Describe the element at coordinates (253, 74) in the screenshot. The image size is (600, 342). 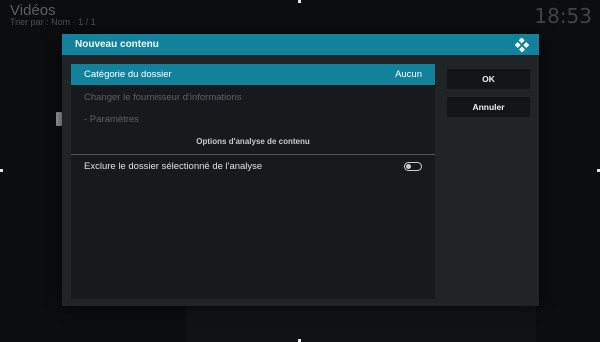
I see `folder-category-row: Catégorie du dossier Aucun` at that location.